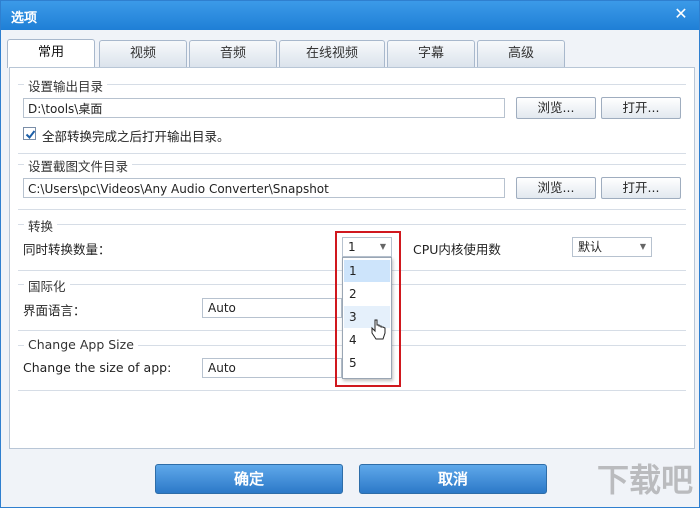  I want to click on i18n-title: 国际化, so click(47, 285).